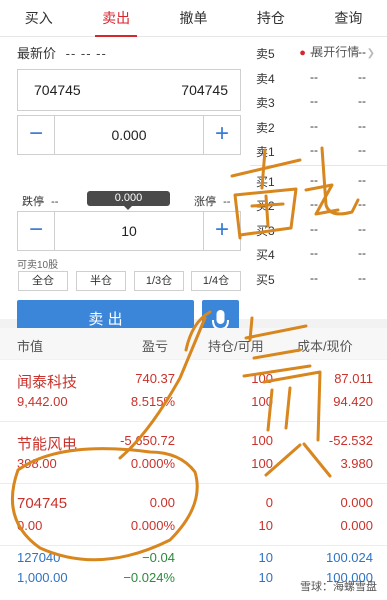 Image resolution: width=387 pixels, height=600 pixels. What do you see at coordinates (270, 18) in the screenshot?
I see `tab-positions: 持仓` at bounding box center [270, 18].